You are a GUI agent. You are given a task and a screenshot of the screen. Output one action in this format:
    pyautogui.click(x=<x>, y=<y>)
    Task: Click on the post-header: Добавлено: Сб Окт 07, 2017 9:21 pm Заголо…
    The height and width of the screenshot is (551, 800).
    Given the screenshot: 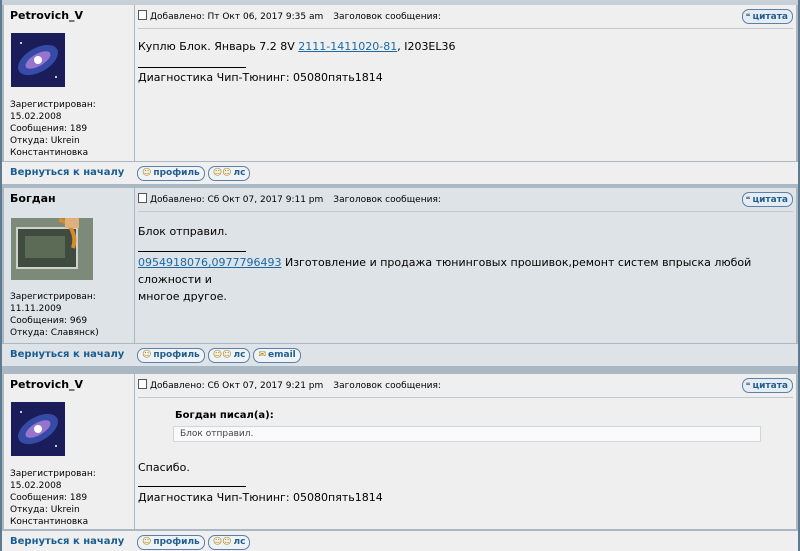 What is the action you would take?
    pyautogui.click(x=465, y=388)
    